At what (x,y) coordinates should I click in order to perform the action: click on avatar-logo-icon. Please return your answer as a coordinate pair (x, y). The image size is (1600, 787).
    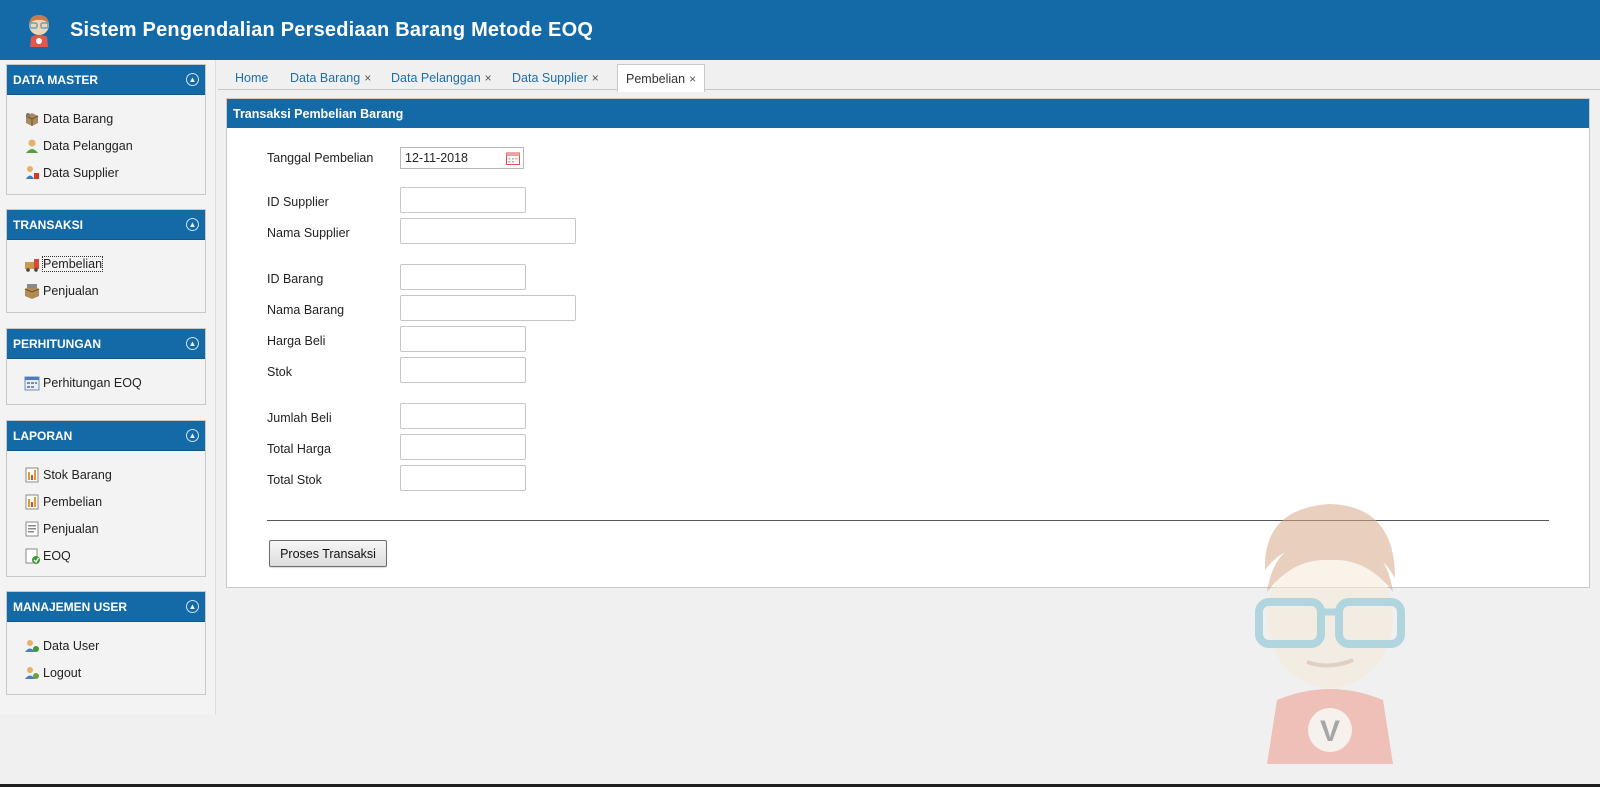
    Looking at the image, I should click on (39, 31).